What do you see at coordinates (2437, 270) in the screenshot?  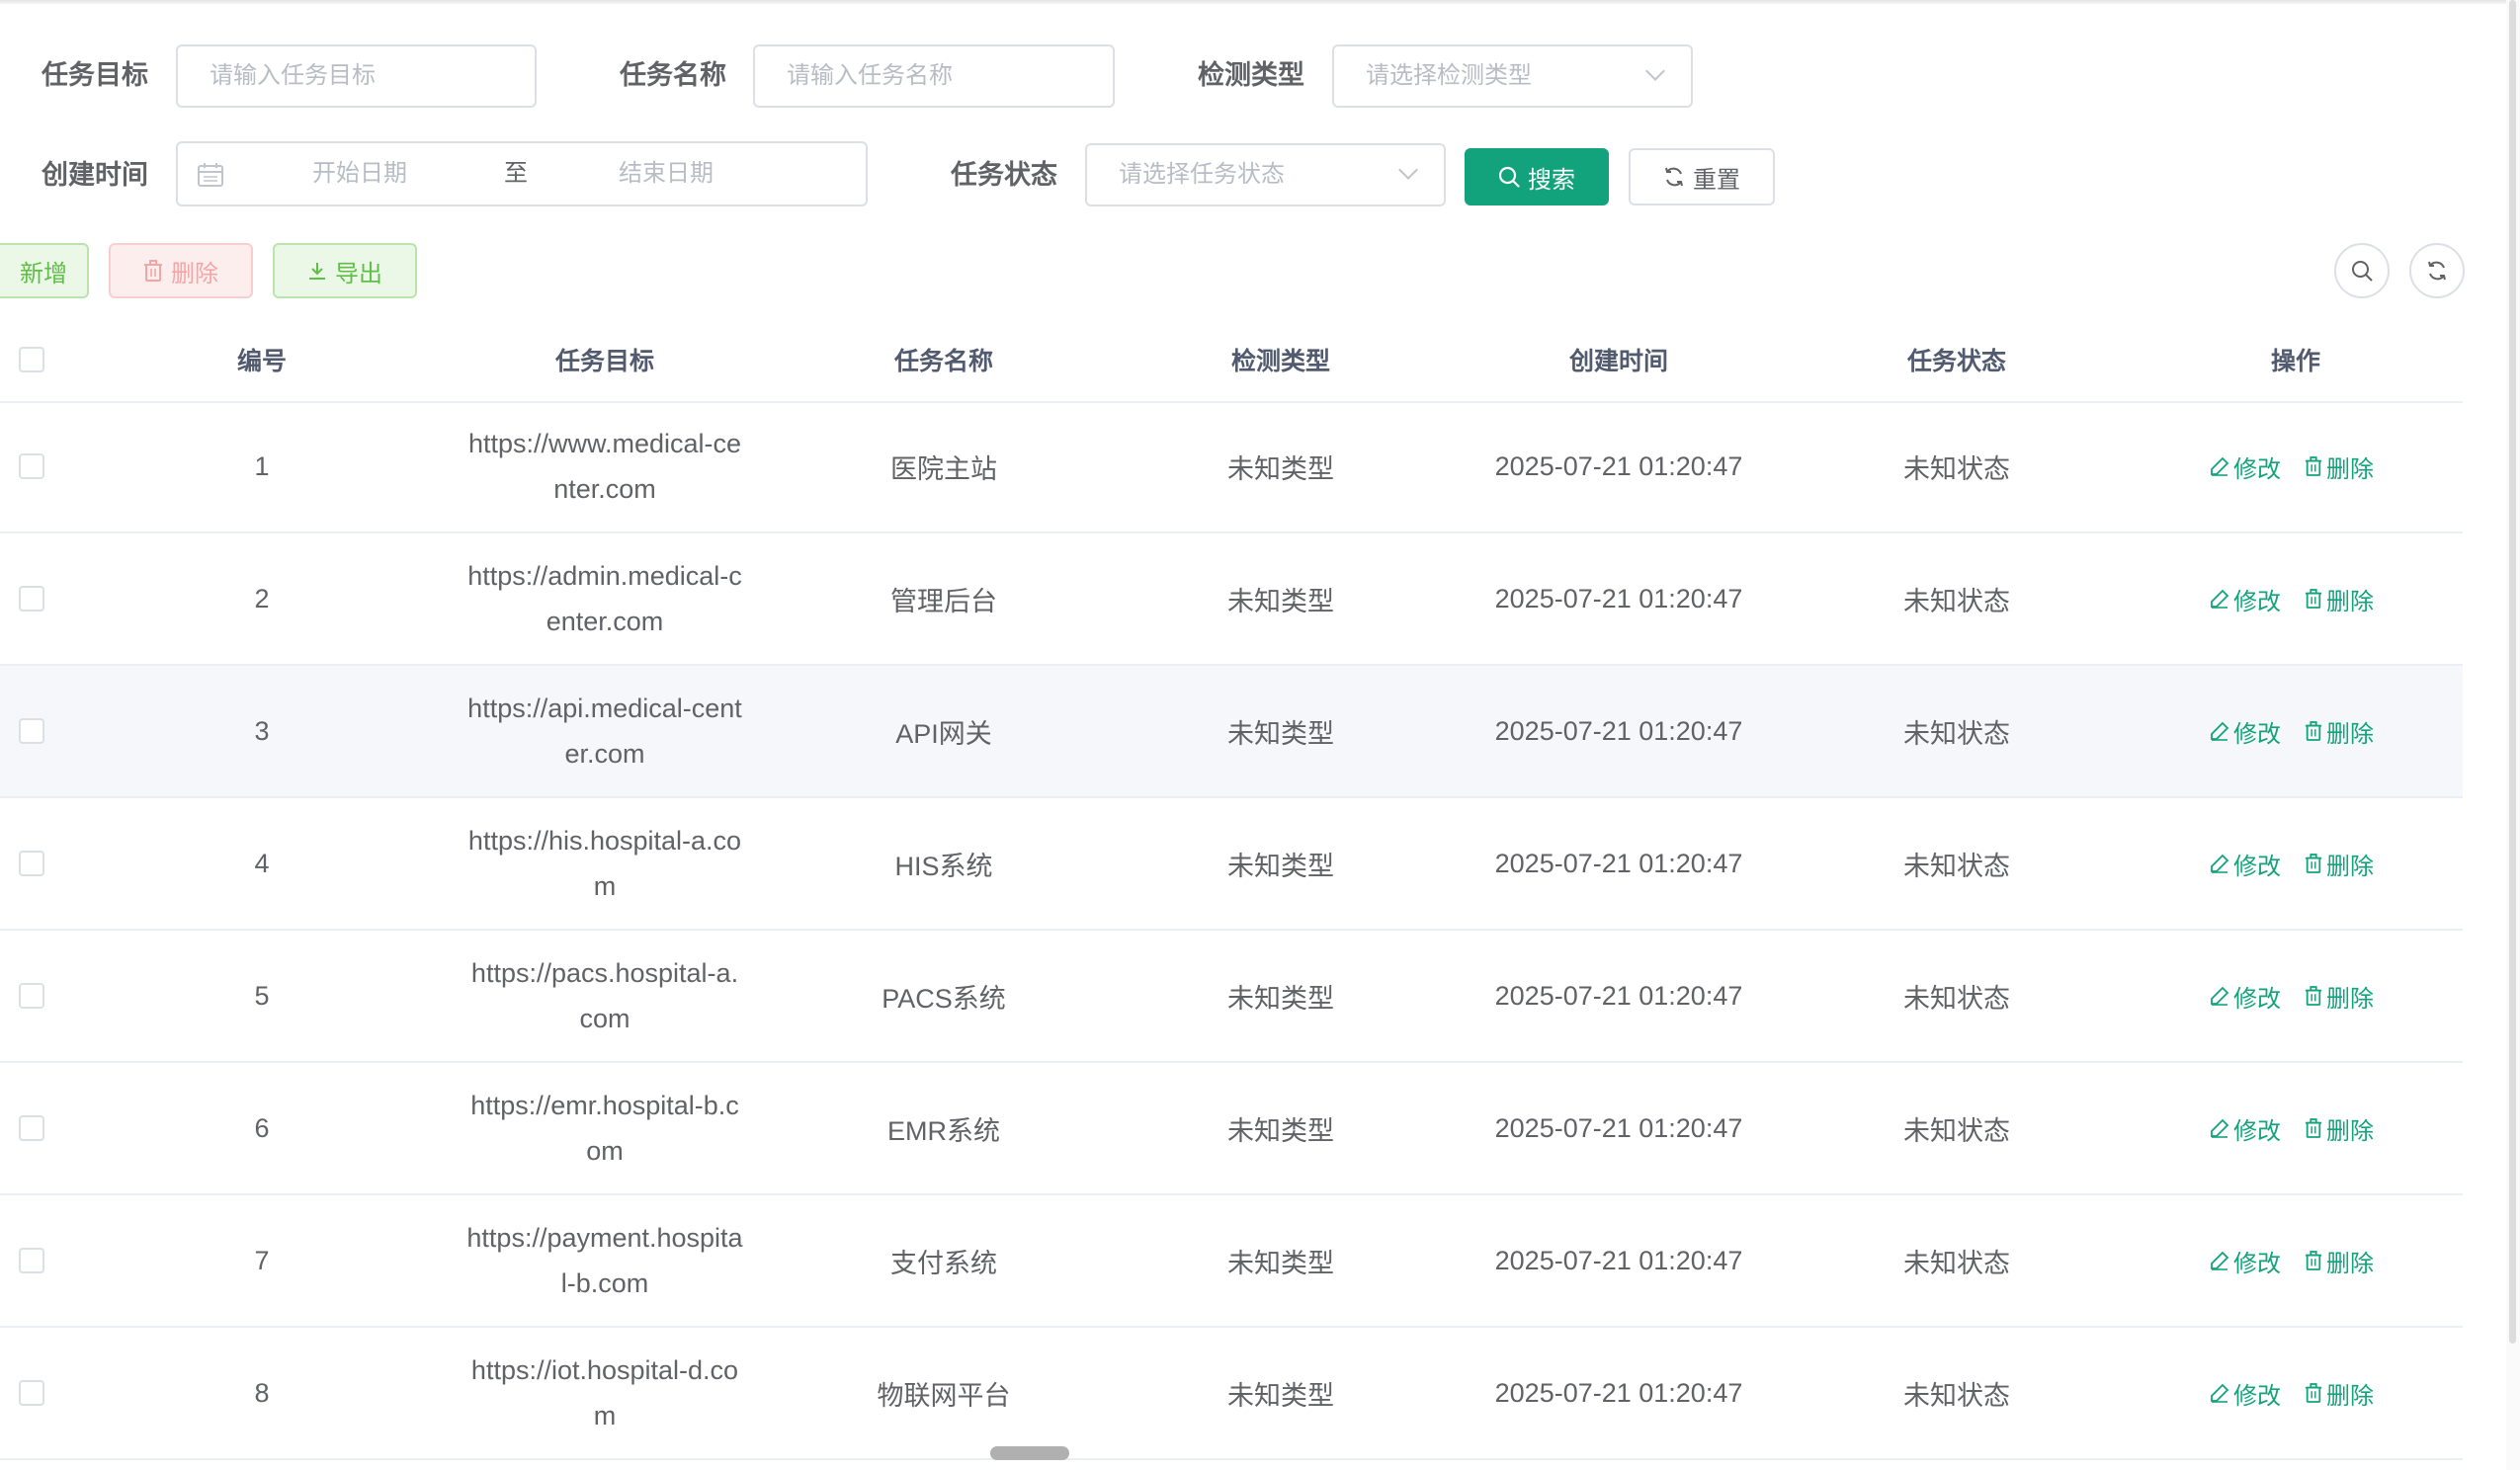 I see `refresh-button` at bounding box center [2437, 270].